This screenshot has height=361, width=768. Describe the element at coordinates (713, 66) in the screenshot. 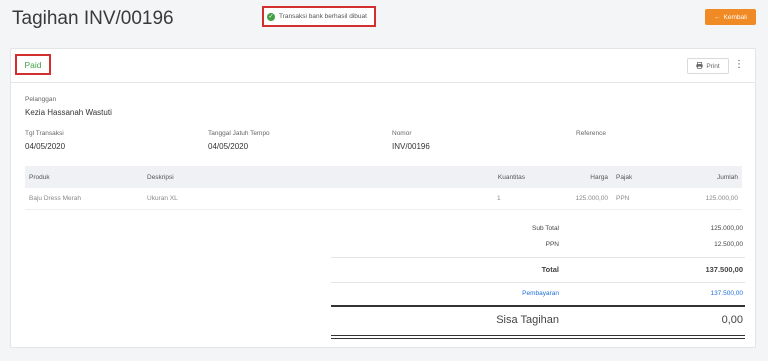

I see `print-button-label: Print` at that location.